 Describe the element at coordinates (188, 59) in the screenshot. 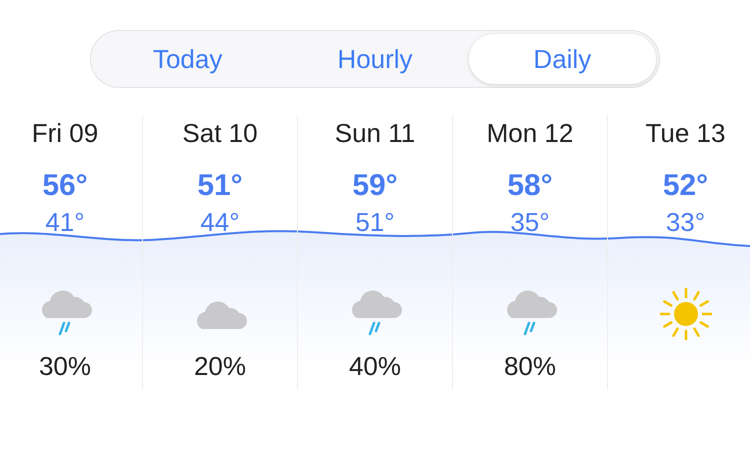

I see `tab: Today` at that location.